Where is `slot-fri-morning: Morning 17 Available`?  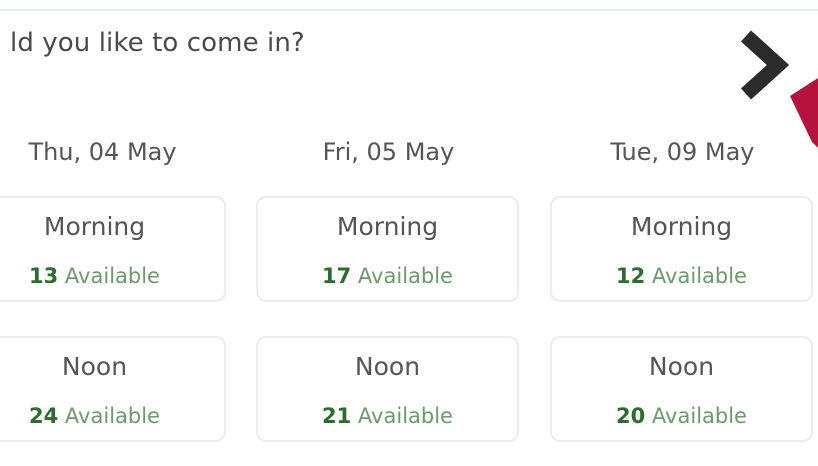
slot-fri-morning: Morning 17 Available is located at coordinates (387, 249).